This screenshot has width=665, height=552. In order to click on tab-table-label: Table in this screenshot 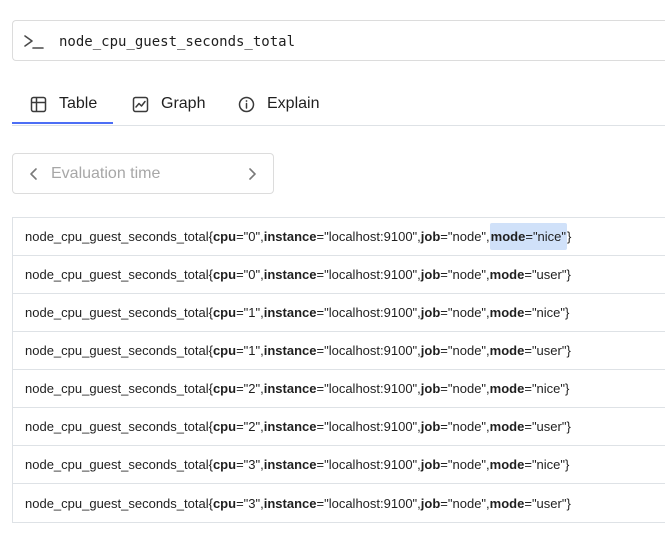, I will do `click(78, 103)`.